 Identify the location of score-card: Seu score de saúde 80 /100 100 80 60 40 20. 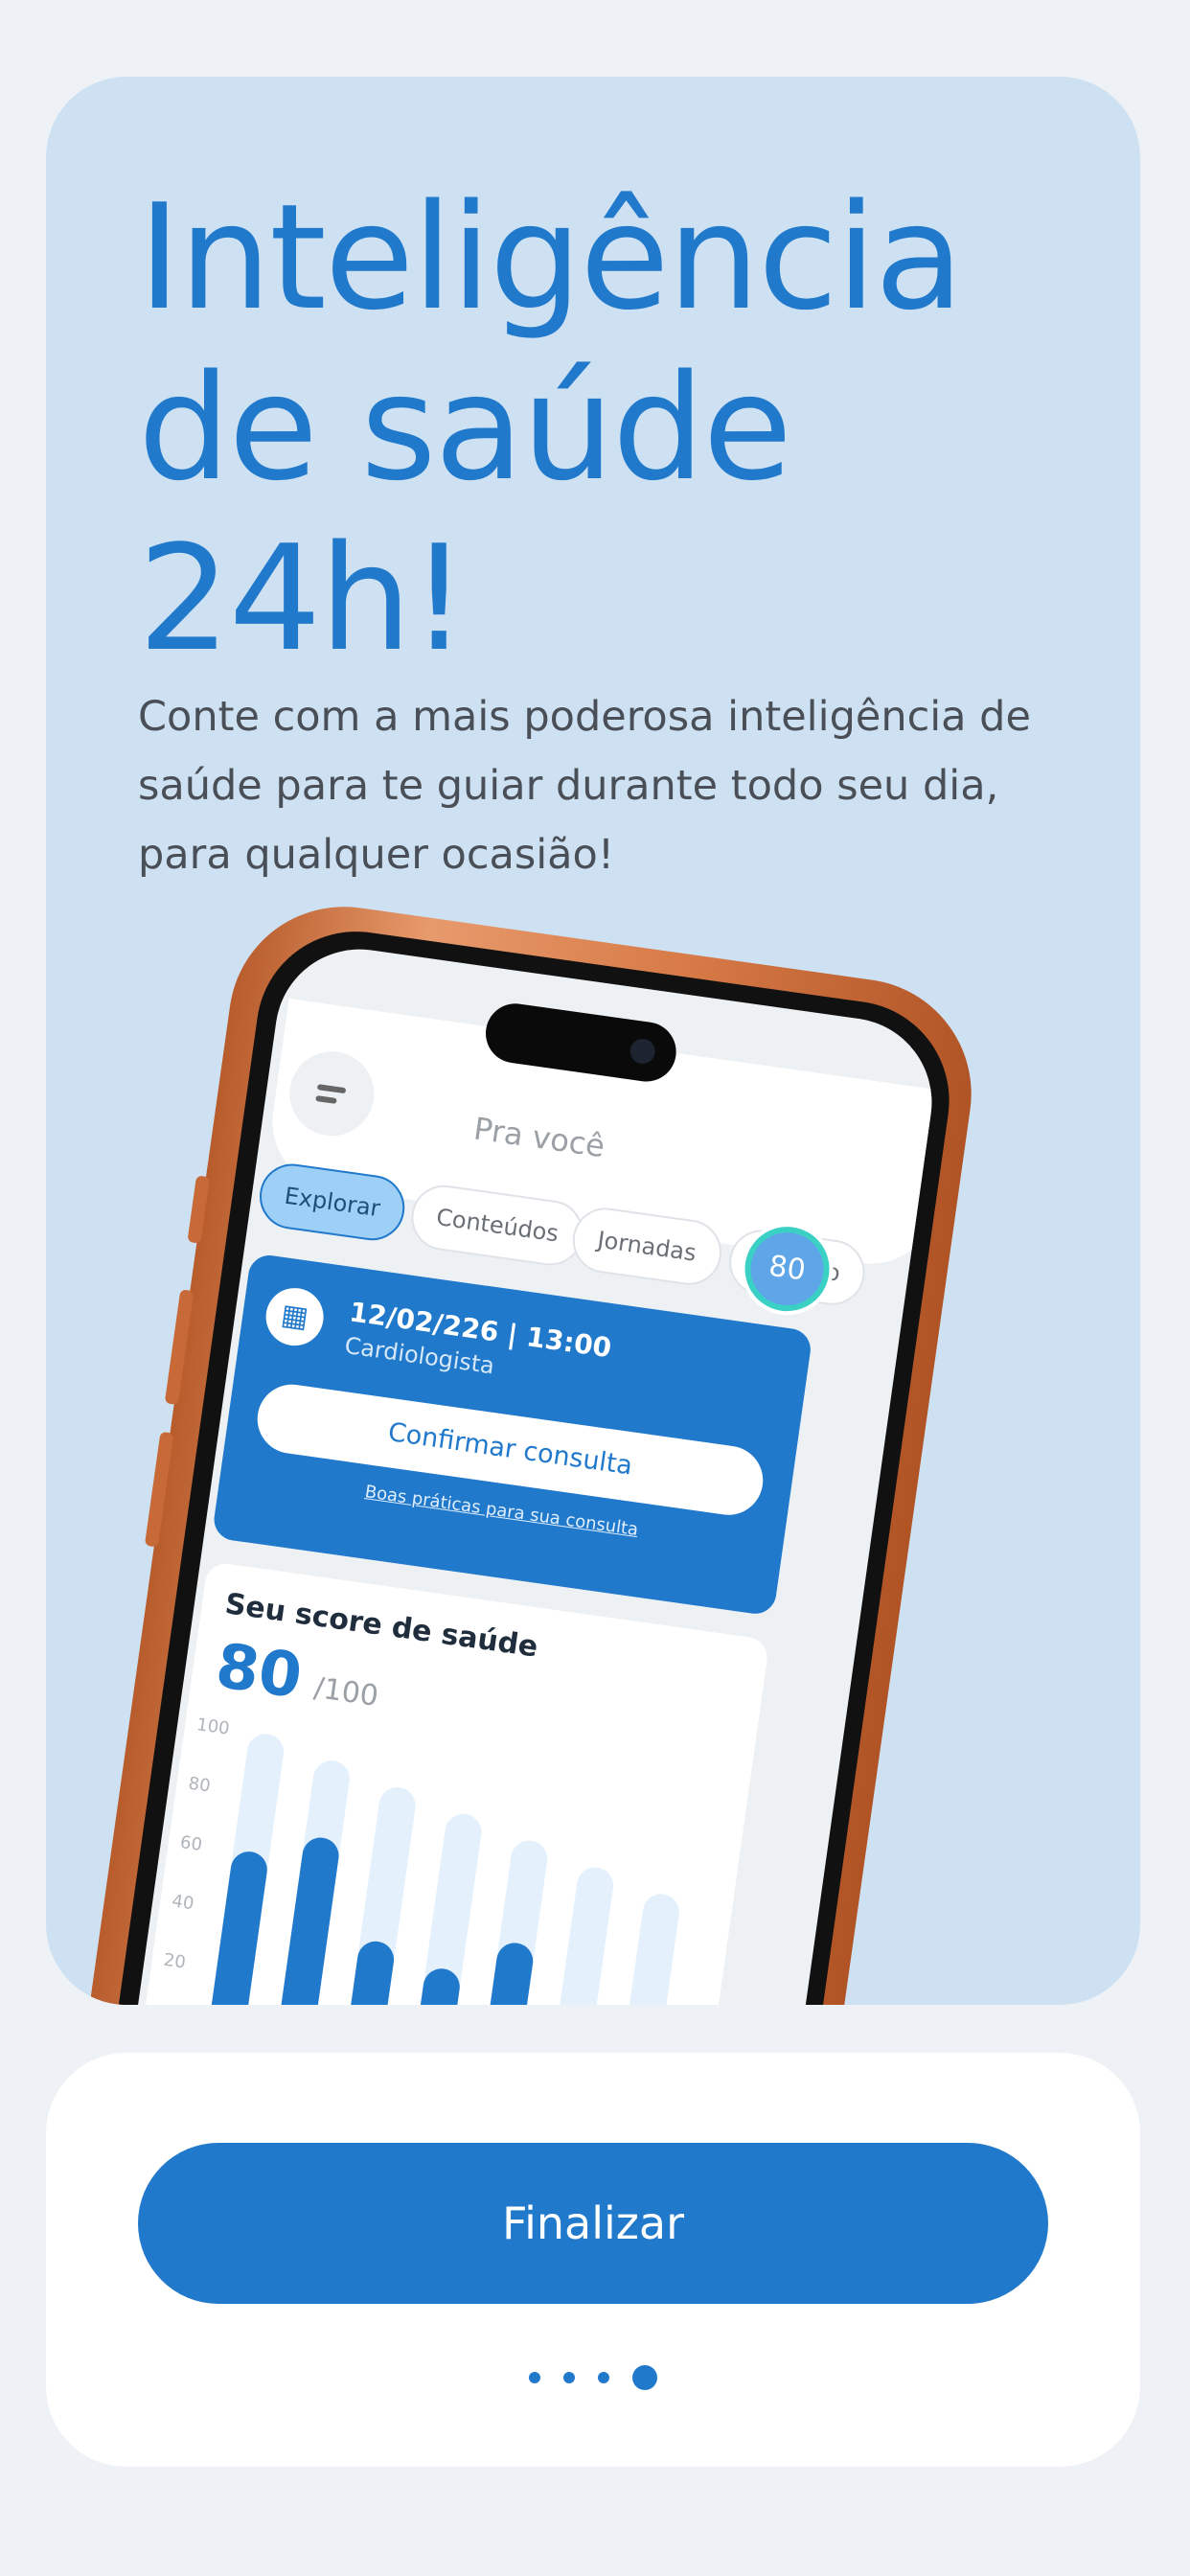
(454, 1783).